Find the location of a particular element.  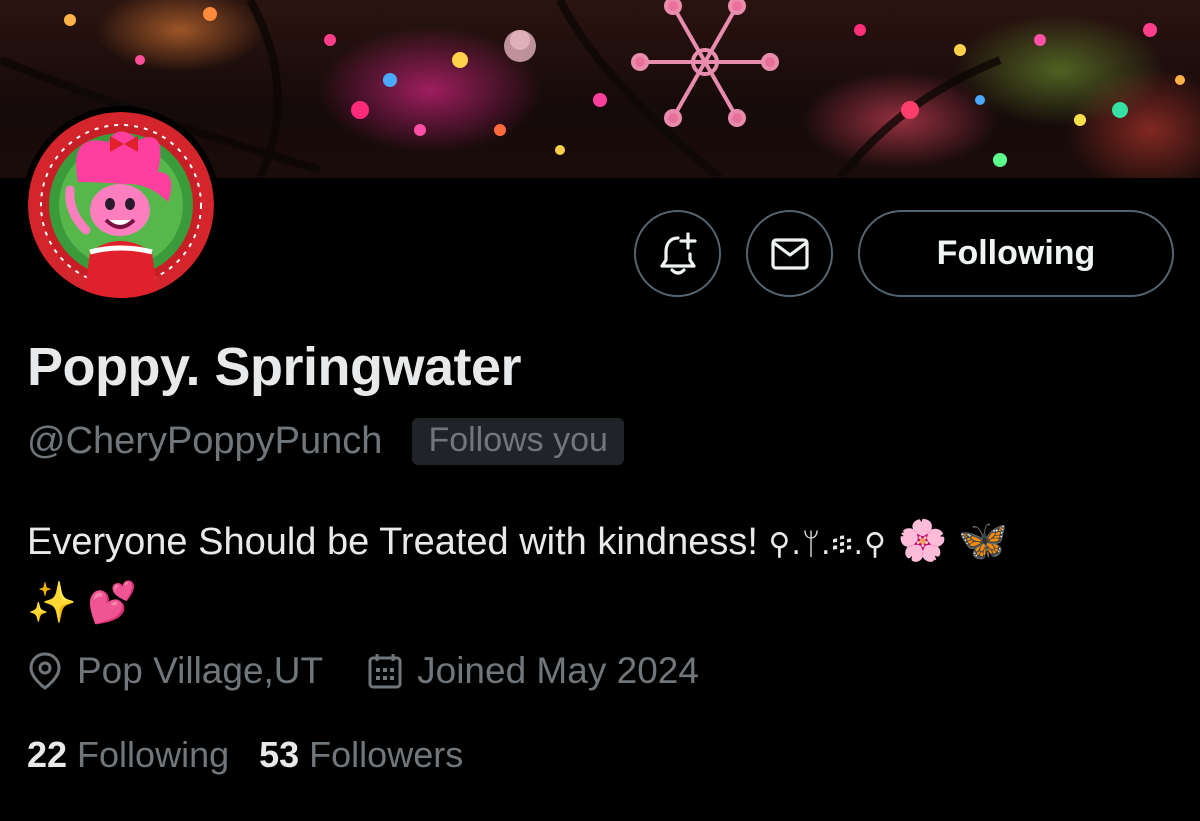

avatar-image is located at coordinates (121, 205).